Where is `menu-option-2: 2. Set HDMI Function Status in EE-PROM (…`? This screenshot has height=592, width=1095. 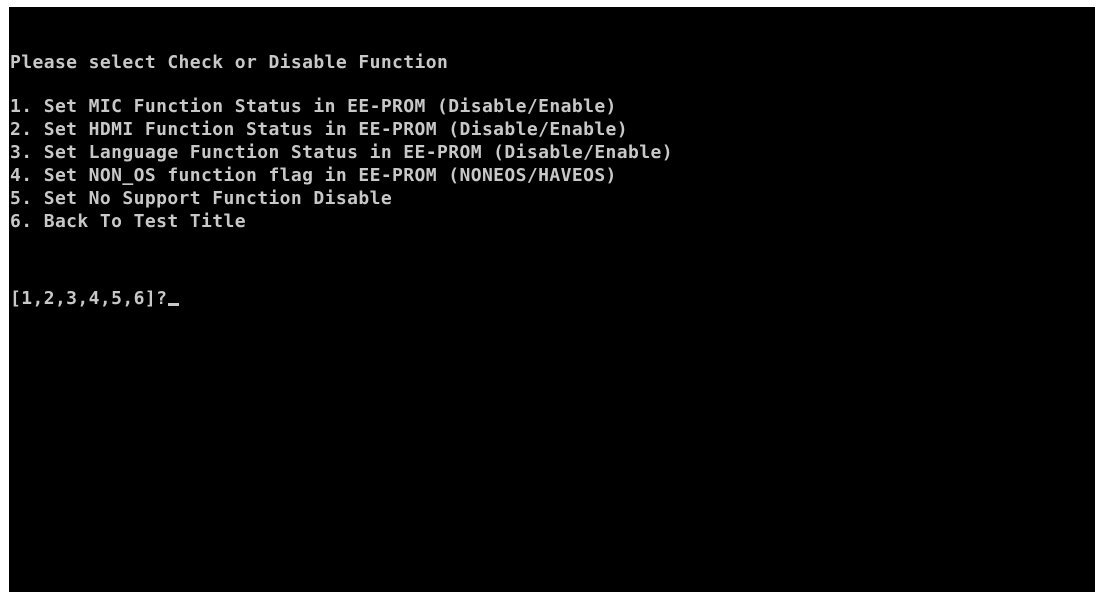 menu-option-2: 2. Set HDMI Function Status in EE-PROM (… is located at coordinates (319, 129).